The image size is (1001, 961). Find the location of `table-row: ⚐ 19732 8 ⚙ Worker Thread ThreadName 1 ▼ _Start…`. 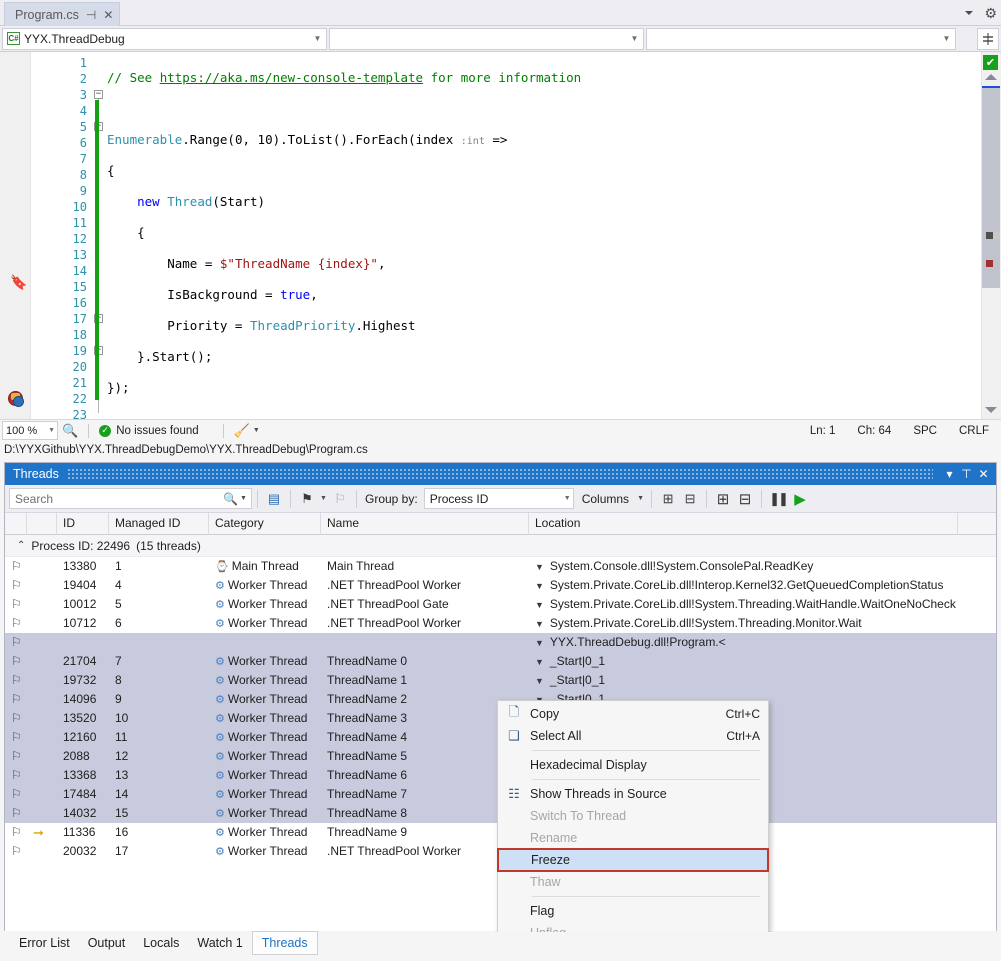

table-row: ⚐ 19732 8 ⚙ Worker Thread ThreadName 1 ▼ _Start… is located at coordinates (500, 680).